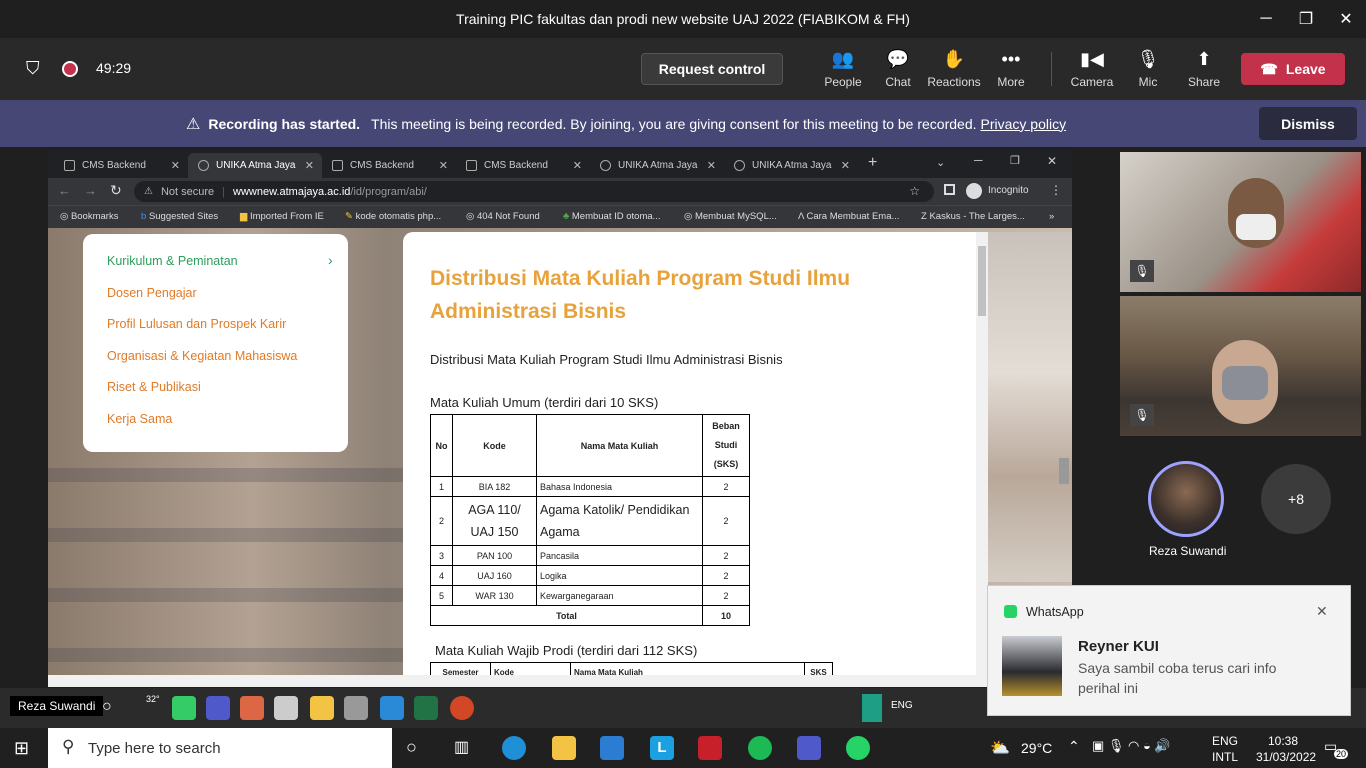 Image resolution: width=1366 pixels, height=768 pixels. What do you see at coordinates (954, 59) in the screenshot?
I see `reactions-icon: ✋` at bounding box center [954, 59].